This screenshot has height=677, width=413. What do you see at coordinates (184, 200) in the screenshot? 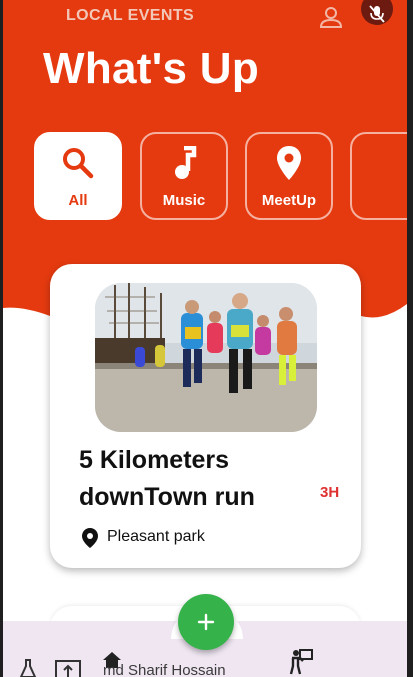
I see `category-label: Music` at bounding box center [184, 200].